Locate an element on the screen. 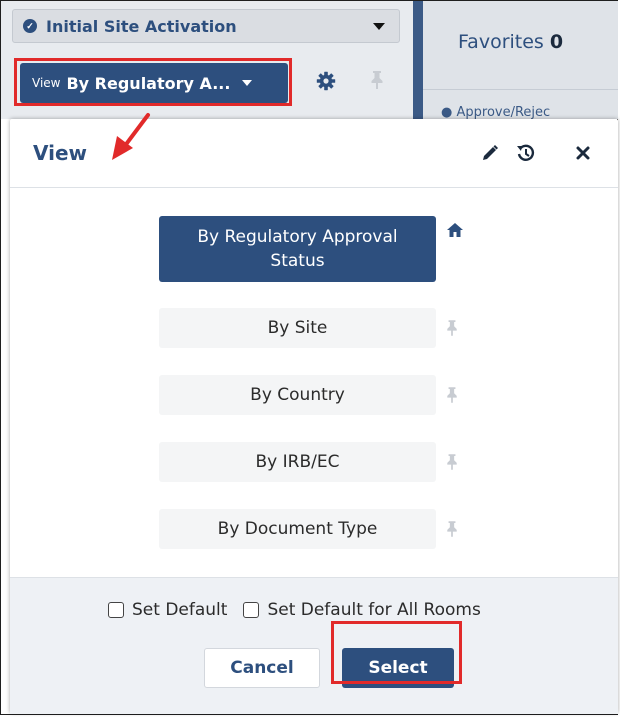 The image size is (620, 717). favorites-title: Favorites 0 is located at coordinates (510, 42).